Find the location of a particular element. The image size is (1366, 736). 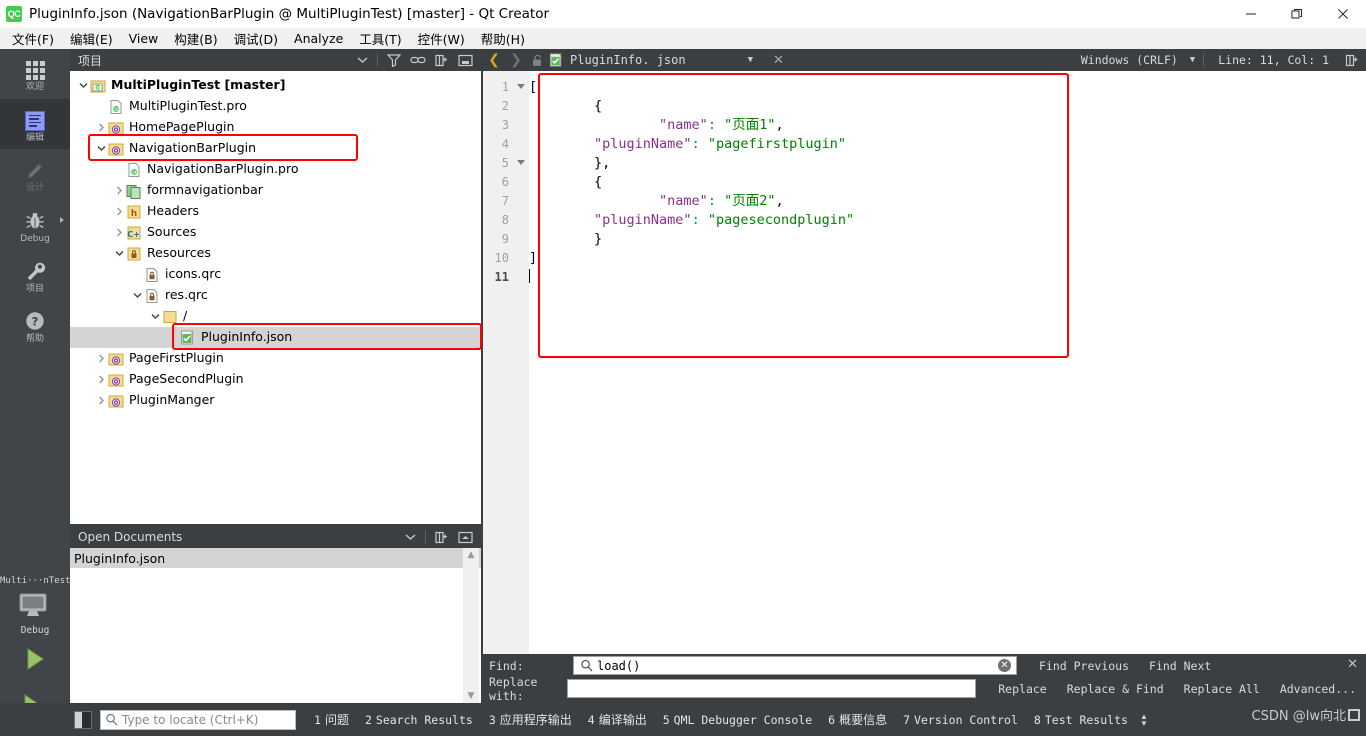

replace-and-find-button: Replace & Find is located at coordinates (1115, 689).